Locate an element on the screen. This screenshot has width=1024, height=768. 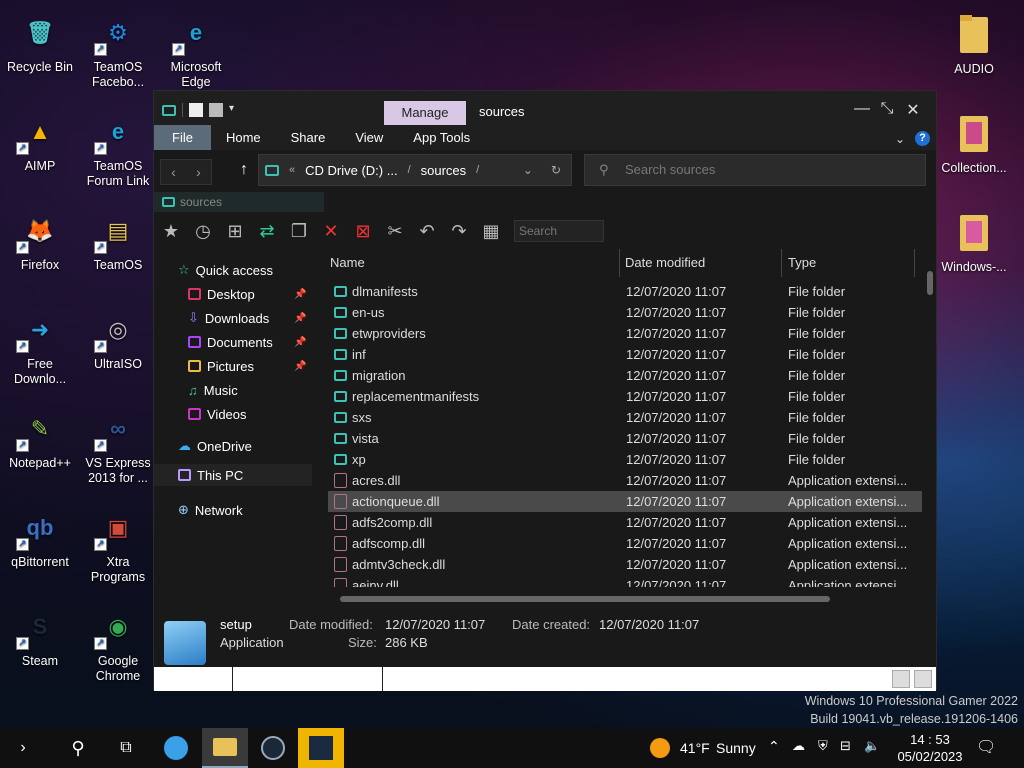
history-dropdown-icon: ⌄ is located at coordinates (528, 170).